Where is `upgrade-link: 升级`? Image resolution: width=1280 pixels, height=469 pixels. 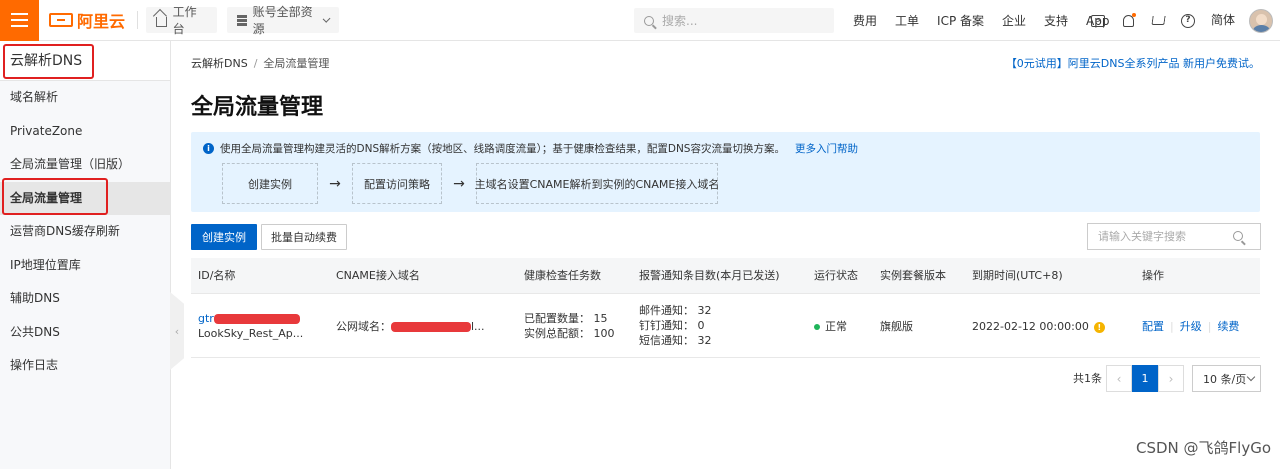
upgrade-link: 升级 is located at coordinates (1191, 326).